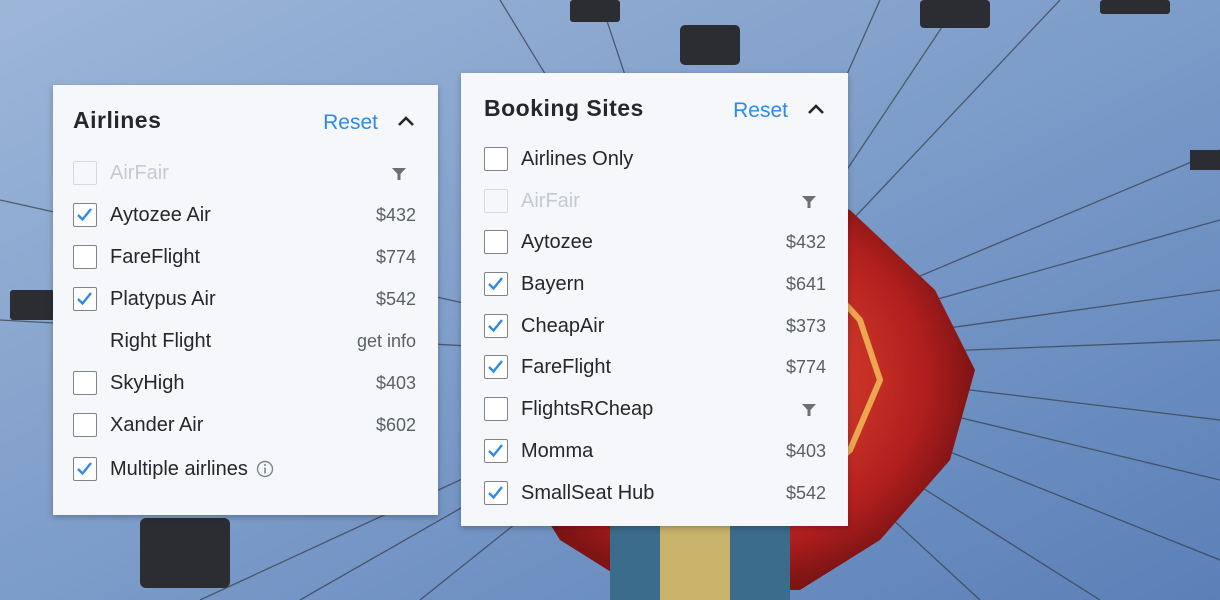 Image resolution: width=1220 pixels, height=600 pixels. What do you see at coordinates (655, 327) in the screenshot?
I see `site-row-cheapair: CheapAir $373` at bounding box center [655, 327].